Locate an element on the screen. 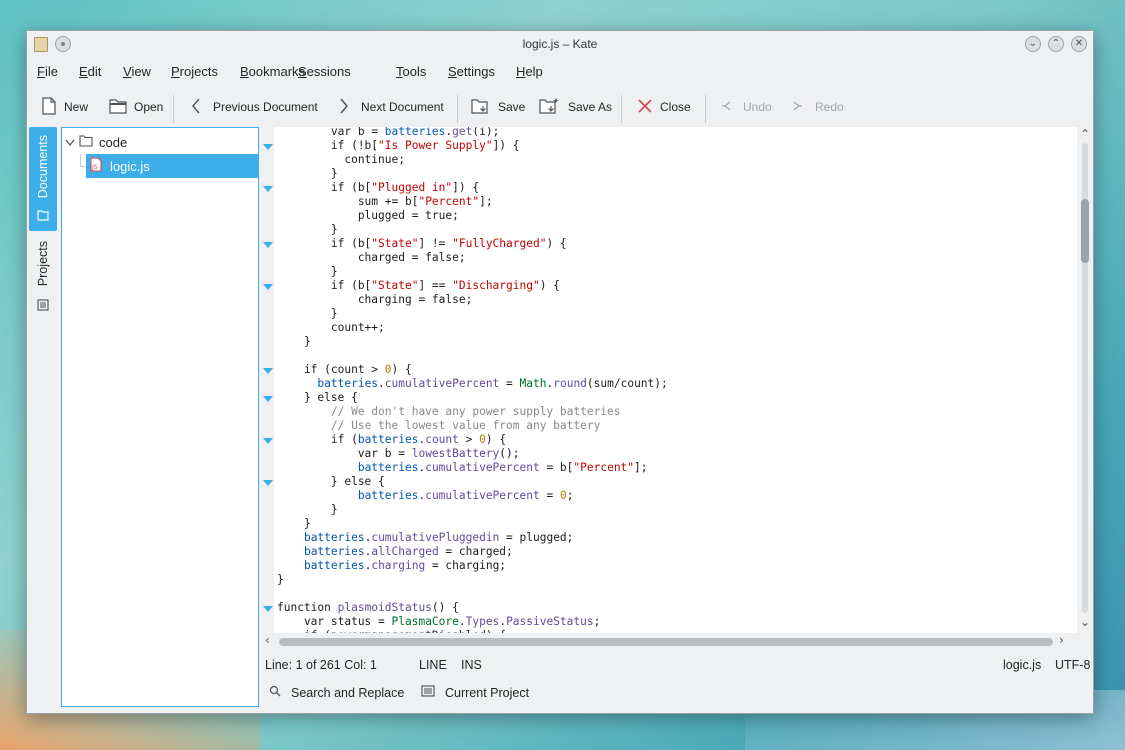  redo-icon is located at coordinates (798, 107).